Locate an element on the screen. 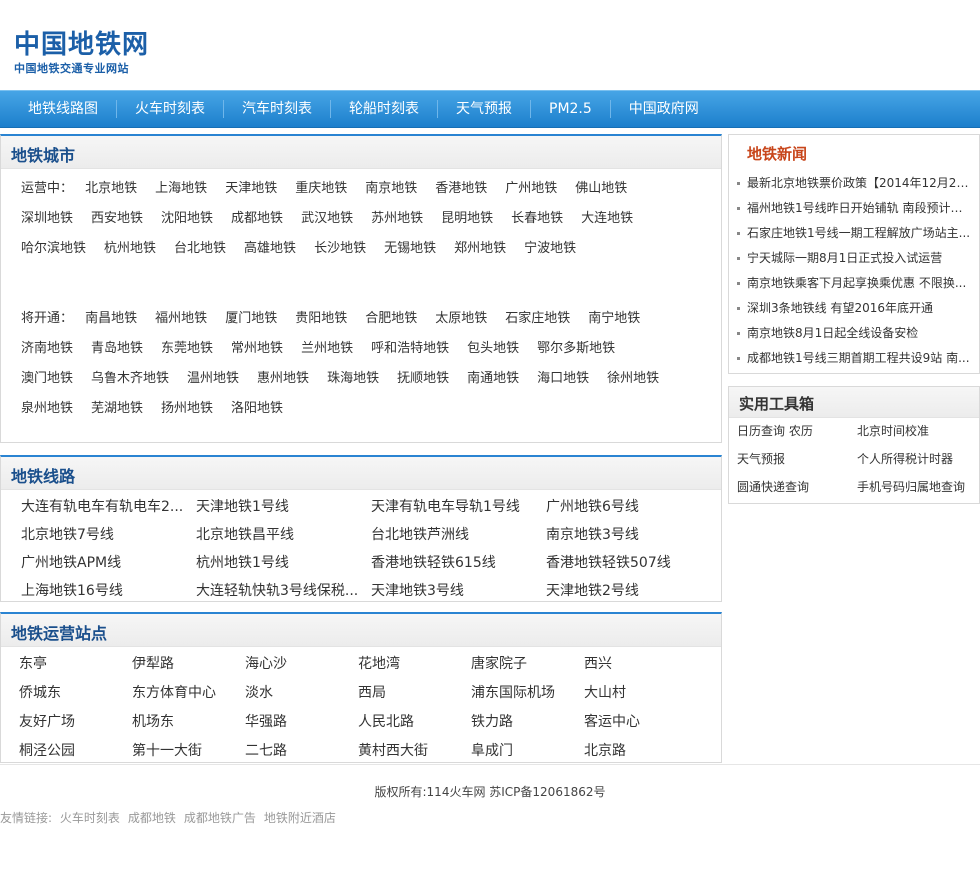 Image resolution: width=980 pixels, height=891 pixels. city-link: 芜湖地铁 is located at coordinates (117, 408).